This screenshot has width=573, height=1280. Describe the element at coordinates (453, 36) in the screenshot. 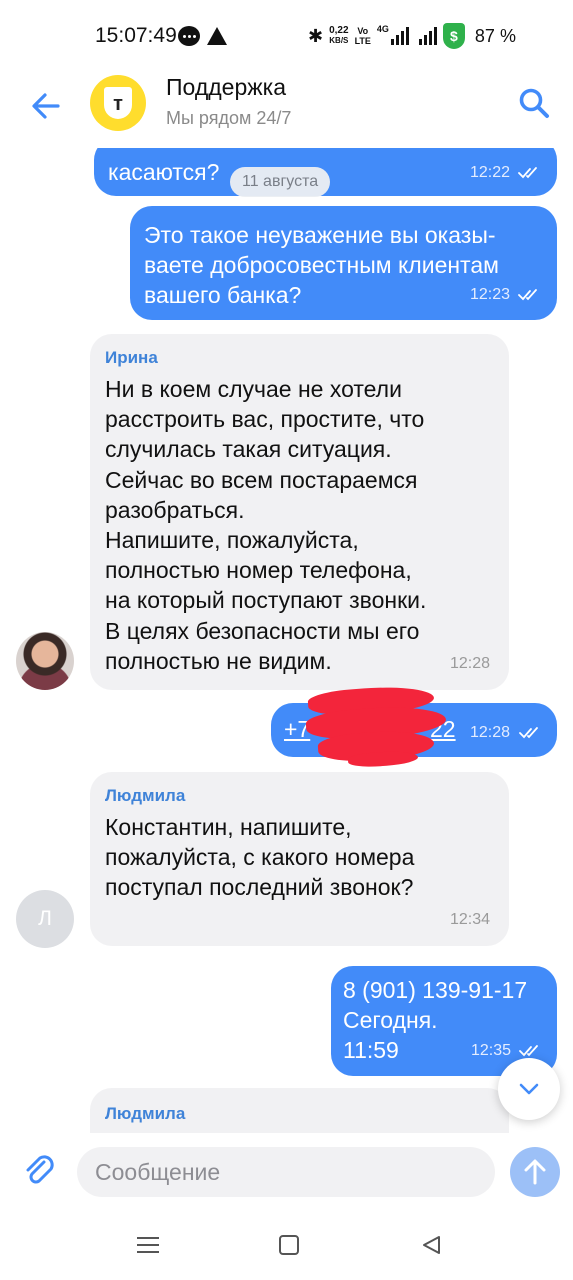

I see `security-shield-icon: $` at that location.